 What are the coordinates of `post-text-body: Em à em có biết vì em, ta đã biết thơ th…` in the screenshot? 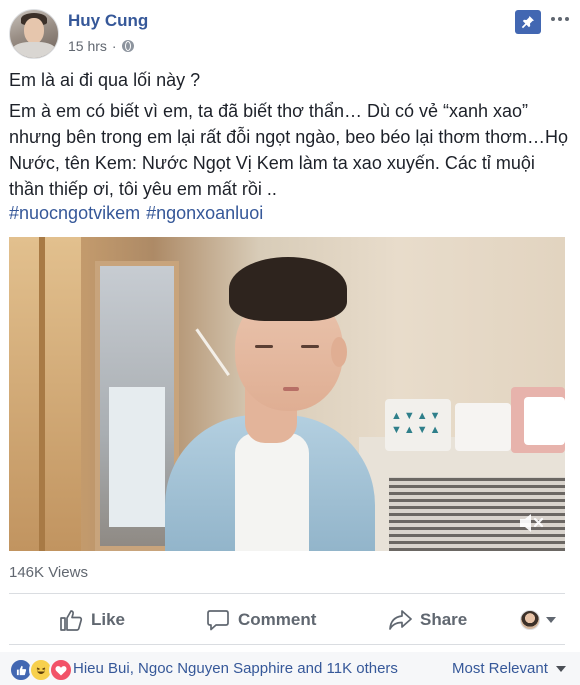 It's located at (288, 150).